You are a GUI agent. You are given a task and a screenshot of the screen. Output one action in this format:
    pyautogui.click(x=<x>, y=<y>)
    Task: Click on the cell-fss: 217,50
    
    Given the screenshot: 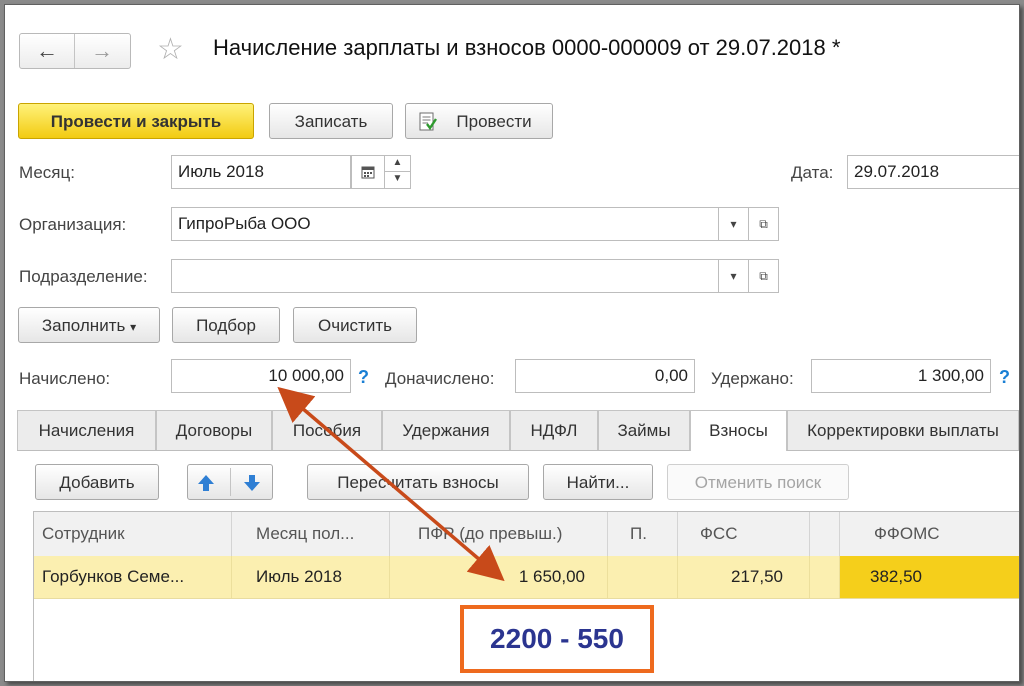 What is the action you would take?
    pyautogui.click(x=744, y=577)
    